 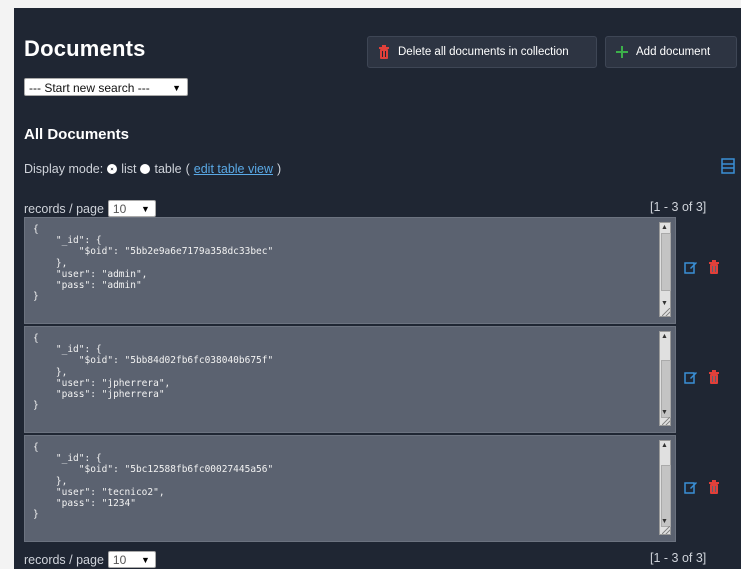 I want to click on delete-all-label: Delete all documents in collection, so click(x=483, y=52).